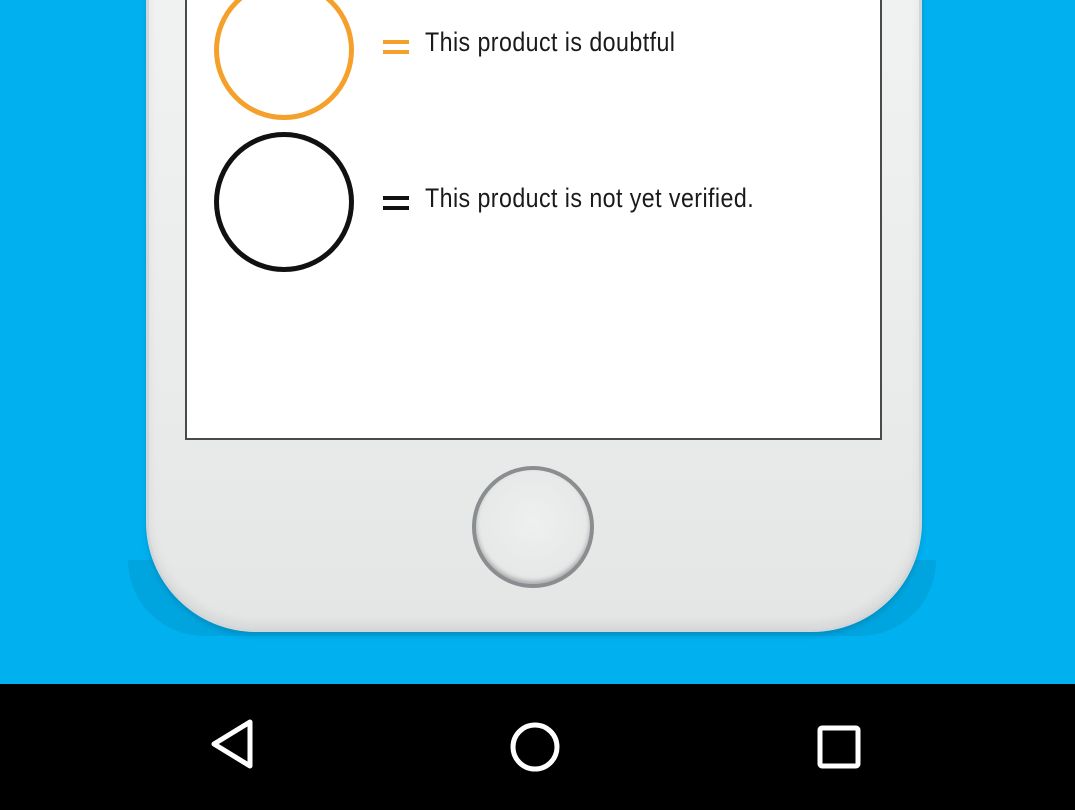 The image size is (1075, 810). I want to click on back-triangle-icon, so click(232, 744).